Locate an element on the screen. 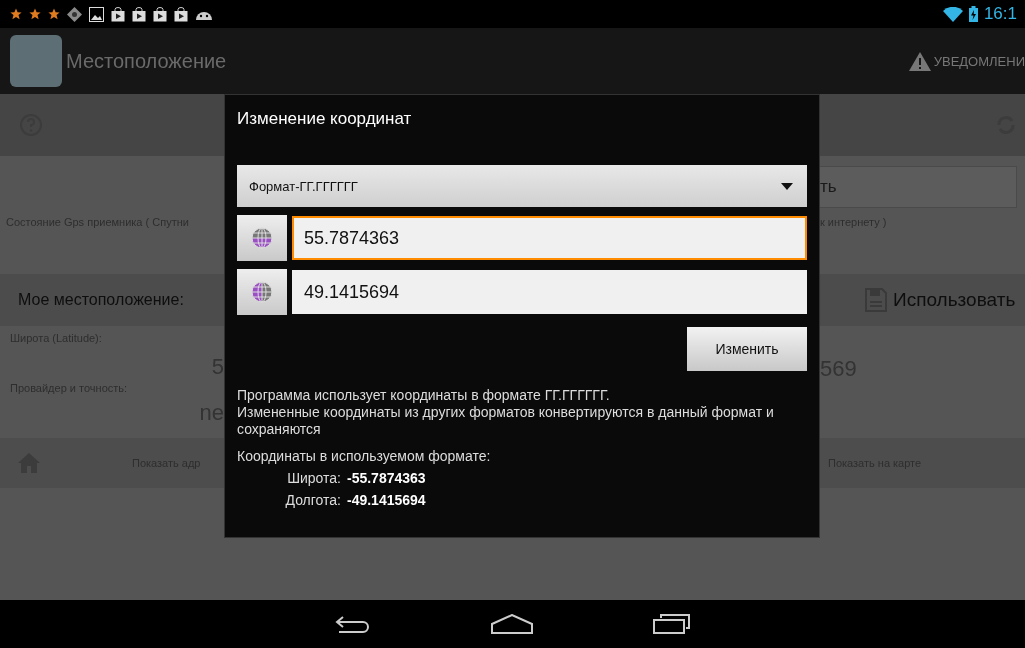 The image size is (1025, 648). result-value: -55.7874363 is located at coordinates (386, 478).